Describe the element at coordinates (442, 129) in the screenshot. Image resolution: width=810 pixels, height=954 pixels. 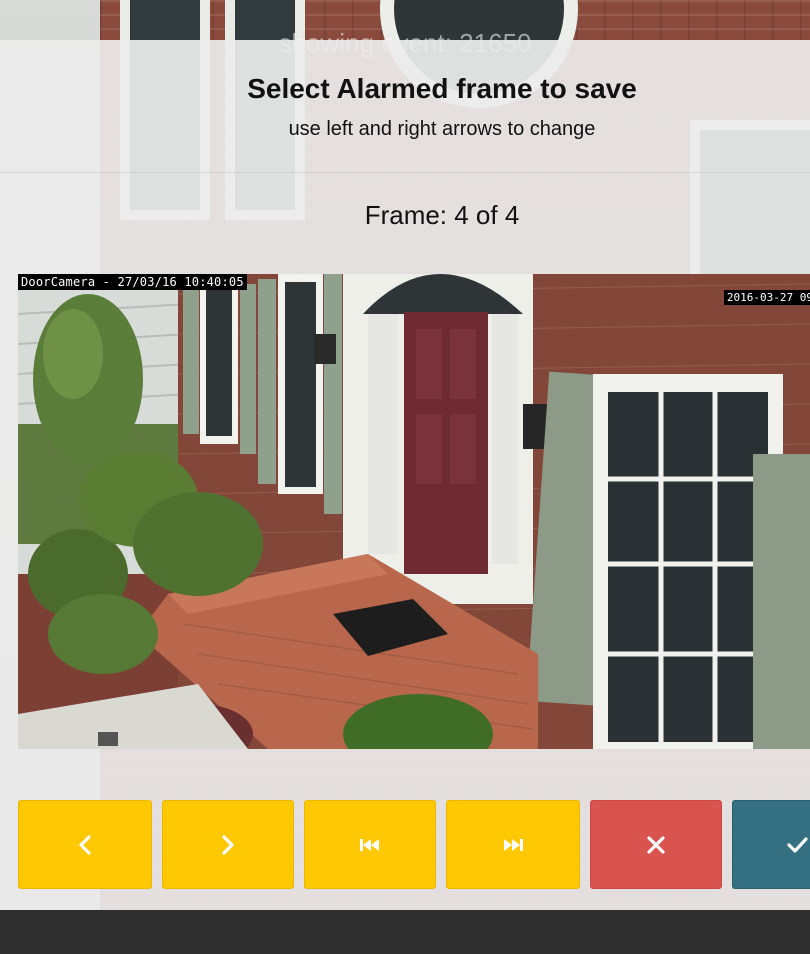
I see `modal-subtitle: use left and right arrows to change` at that location.